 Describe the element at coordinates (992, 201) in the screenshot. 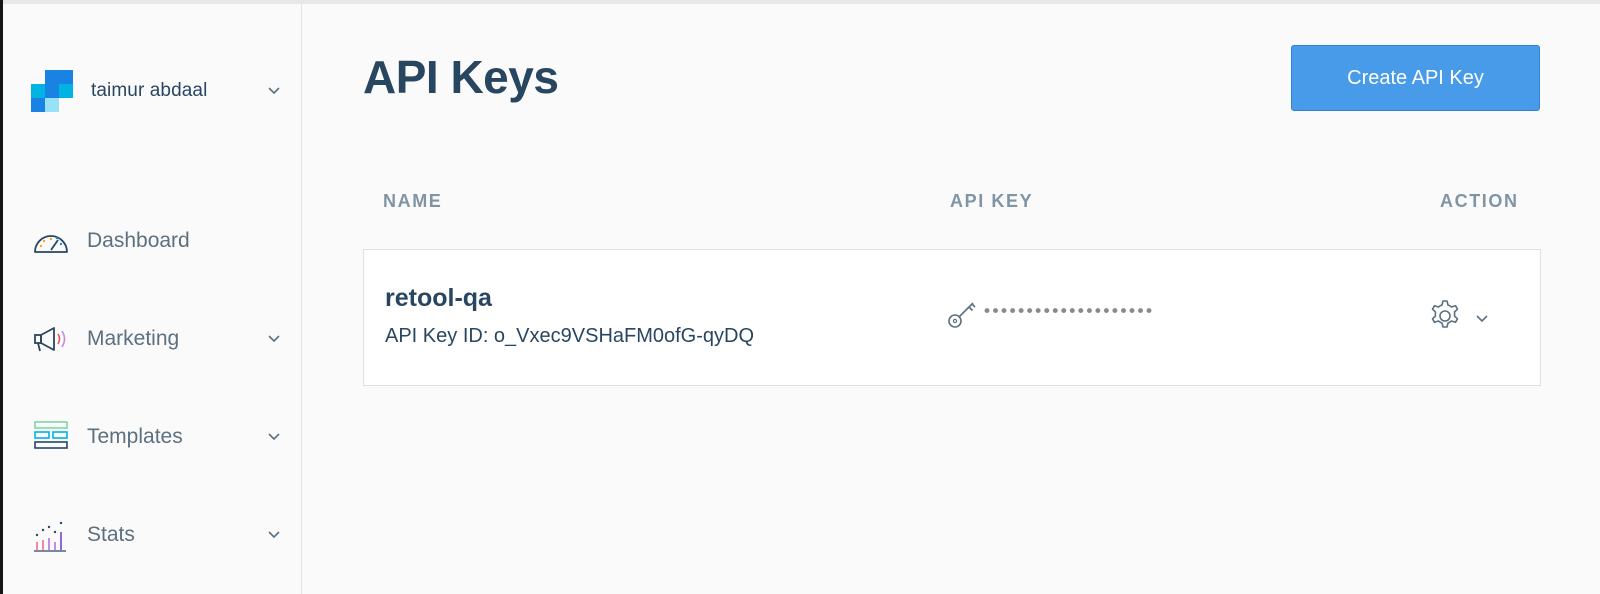

I see `column-header-api-key: API KEY` at that location.